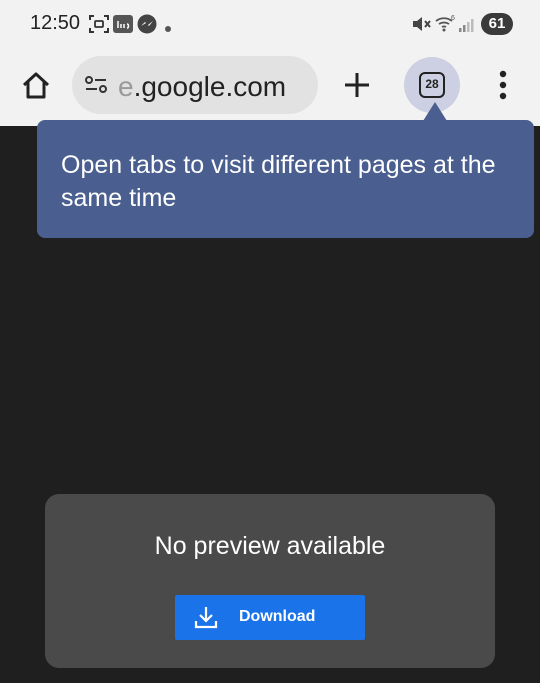 This screenshot has height=683, width=540. I want to click on tab-switcher-icon: 28, so click(432, 85).